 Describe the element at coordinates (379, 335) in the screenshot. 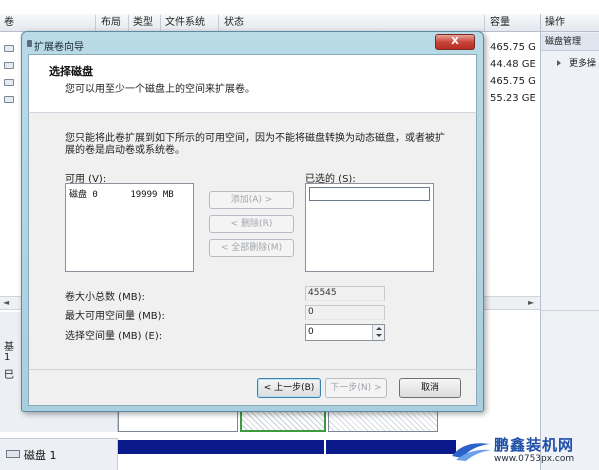

I see `chevron-down-icon` at that location.